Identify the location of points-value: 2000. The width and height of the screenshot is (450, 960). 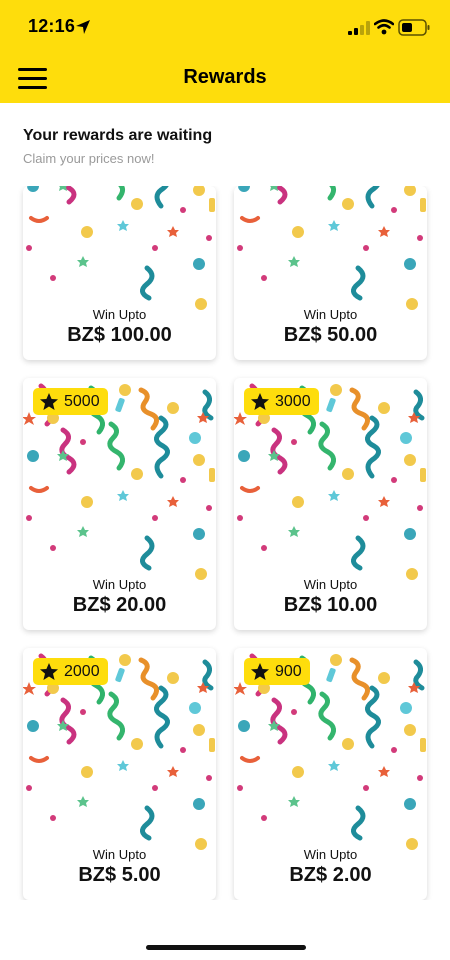
(82, 671).